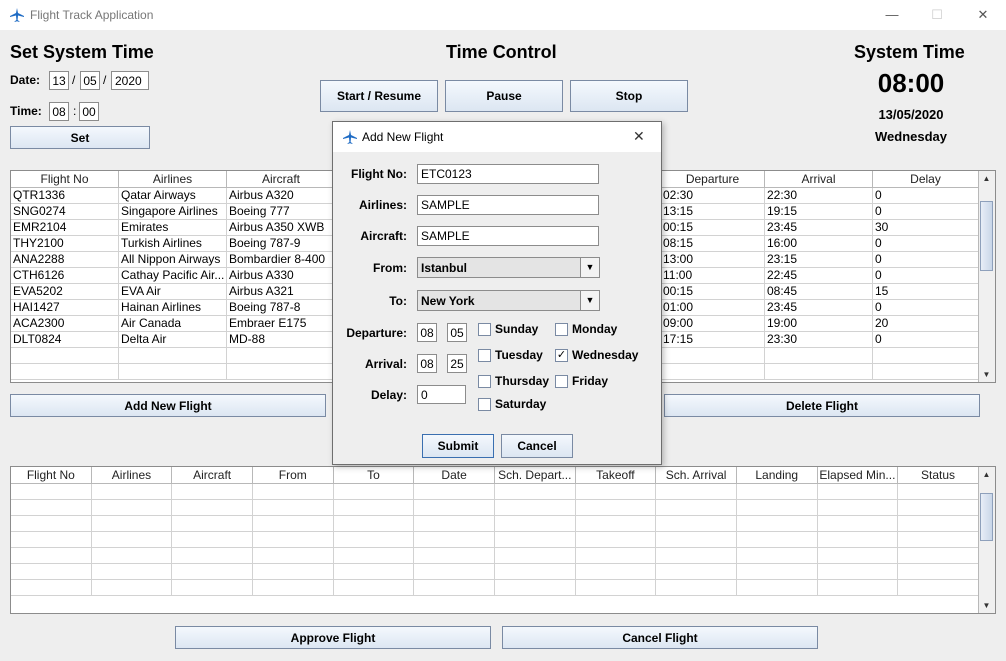 Image resolution: width=1006 pixels, height=661 pixels. I want to click on column-header: Takeoff, so click(616, 475).